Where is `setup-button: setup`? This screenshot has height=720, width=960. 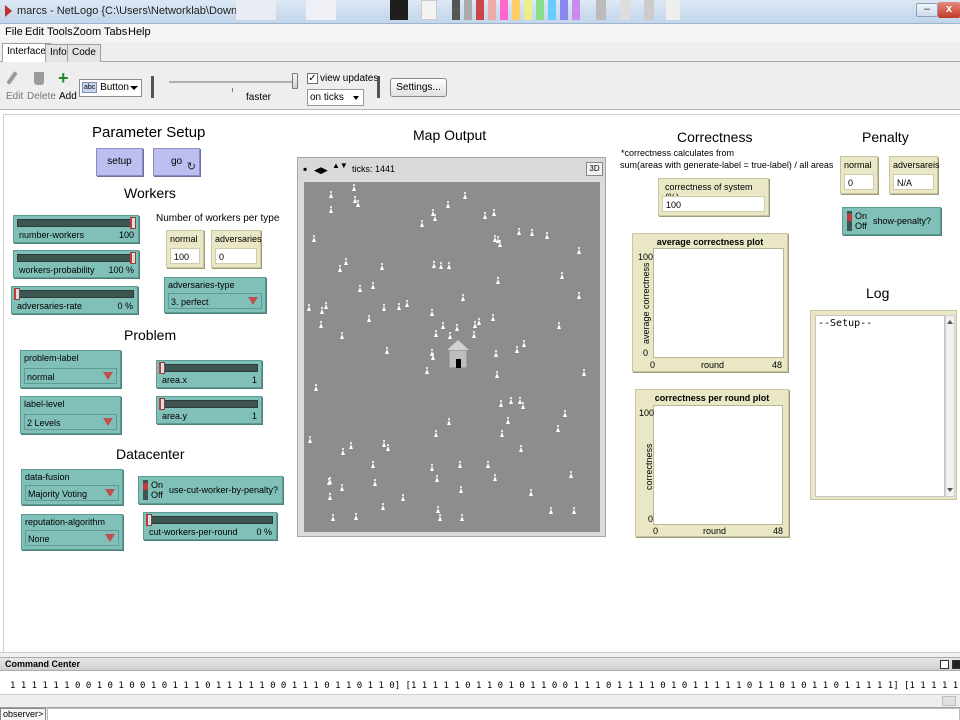 setup-button: setup is located at coordinates (119, 162).